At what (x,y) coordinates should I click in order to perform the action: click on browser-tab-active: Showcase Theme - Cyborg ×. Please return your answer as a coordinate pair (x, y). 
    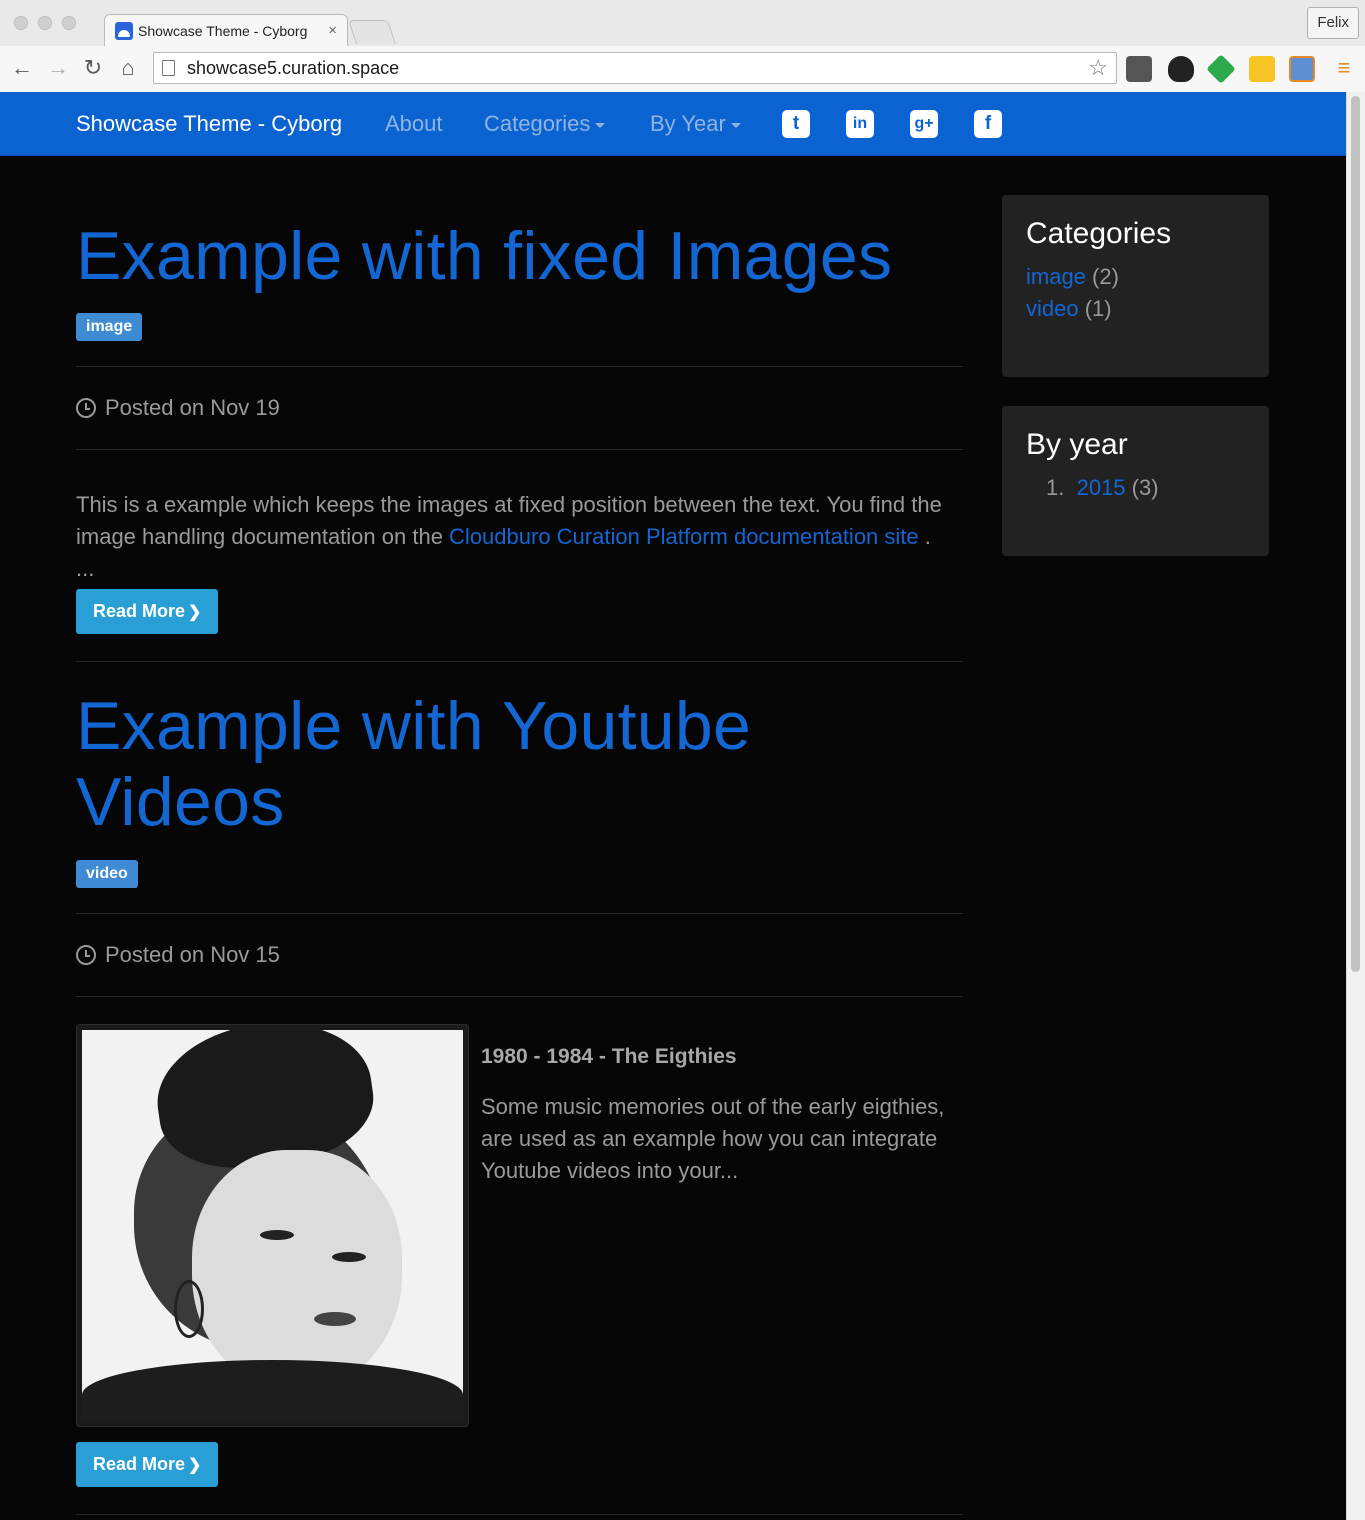
    Looking at the image, I should click on (226, 30).